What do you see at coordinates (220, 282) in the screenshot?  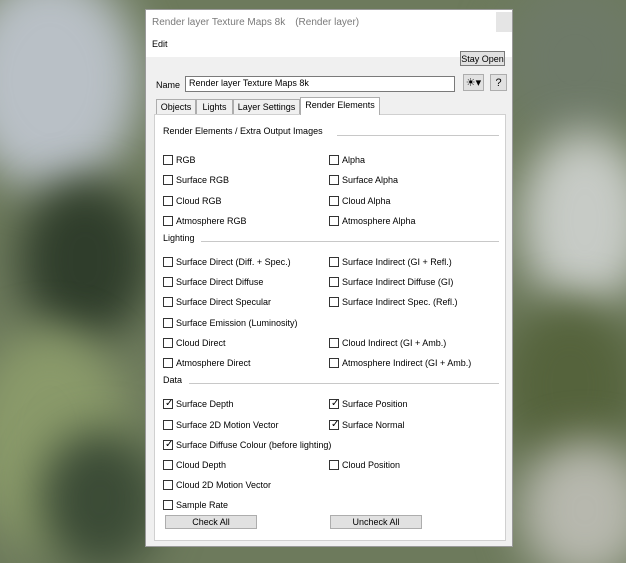 I see `checkbox-label: Surface Direct Diffuse` at bounding box center [220, 282].